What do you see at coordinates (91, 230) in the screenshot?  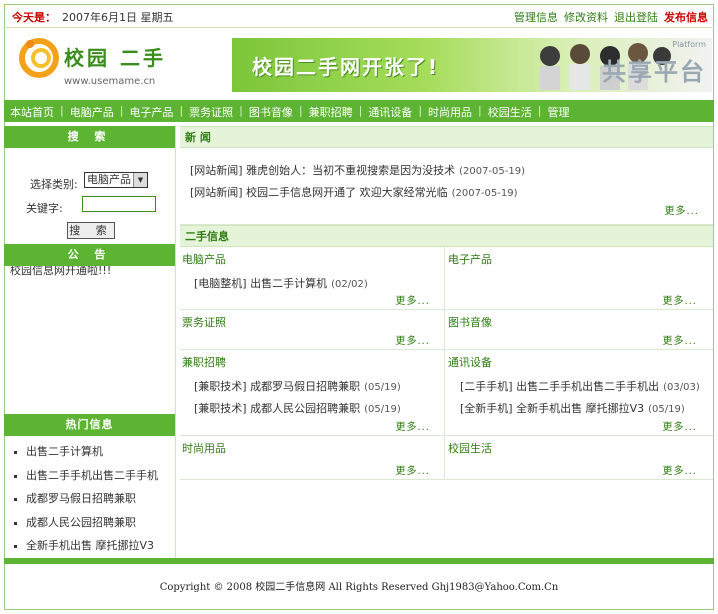 I see `search-button: 搜 索` at bounding box center [91, 230].